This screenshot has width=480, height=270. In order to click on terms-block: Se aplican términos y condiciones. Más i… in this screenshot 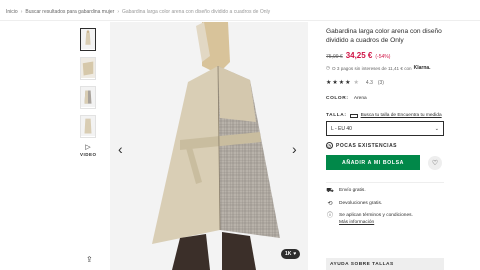, I will do `click(376, 219)`.